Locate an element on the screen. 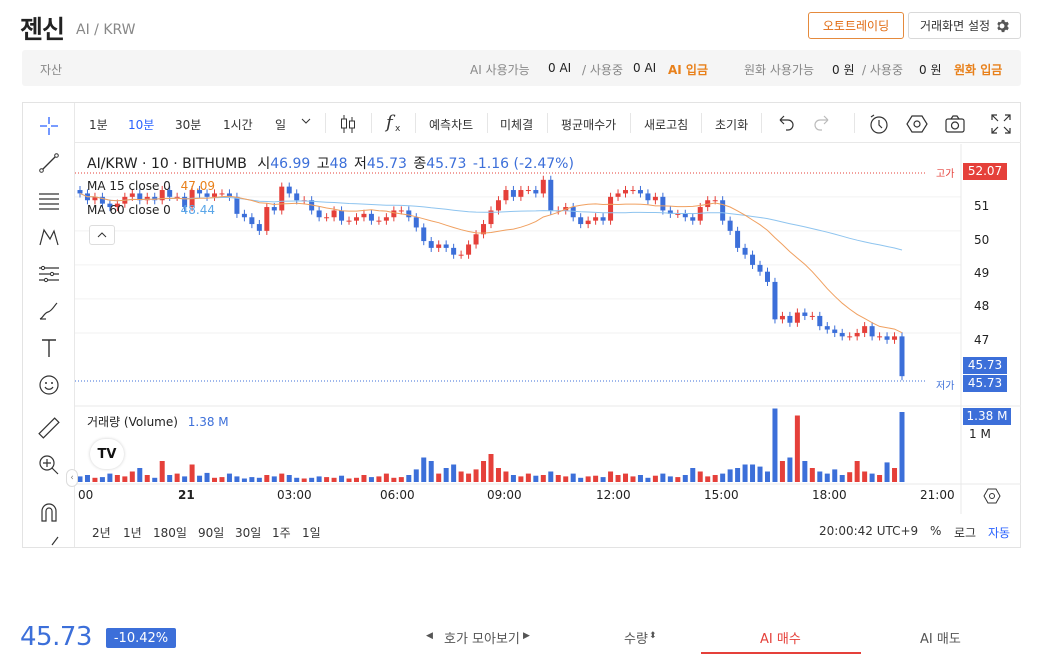 This screenshot has height=655, width=1039. caret-right-icon: ▶ is located at coordinates (526, 636).